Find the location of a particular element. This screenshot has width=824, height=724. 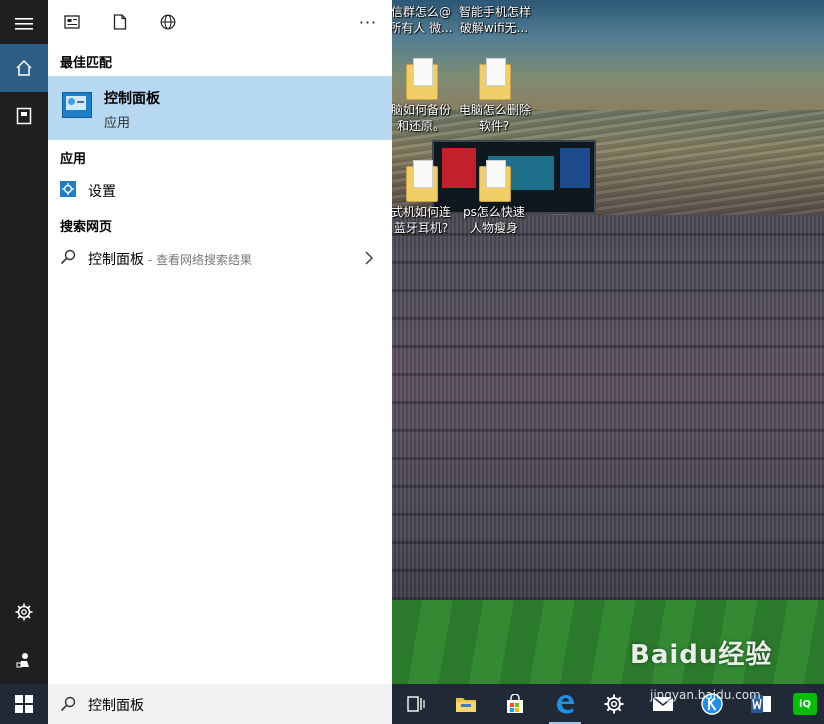

web-search-text: 控制面板 - 查看网络搜索结果 is located at coordinates (170, 259).